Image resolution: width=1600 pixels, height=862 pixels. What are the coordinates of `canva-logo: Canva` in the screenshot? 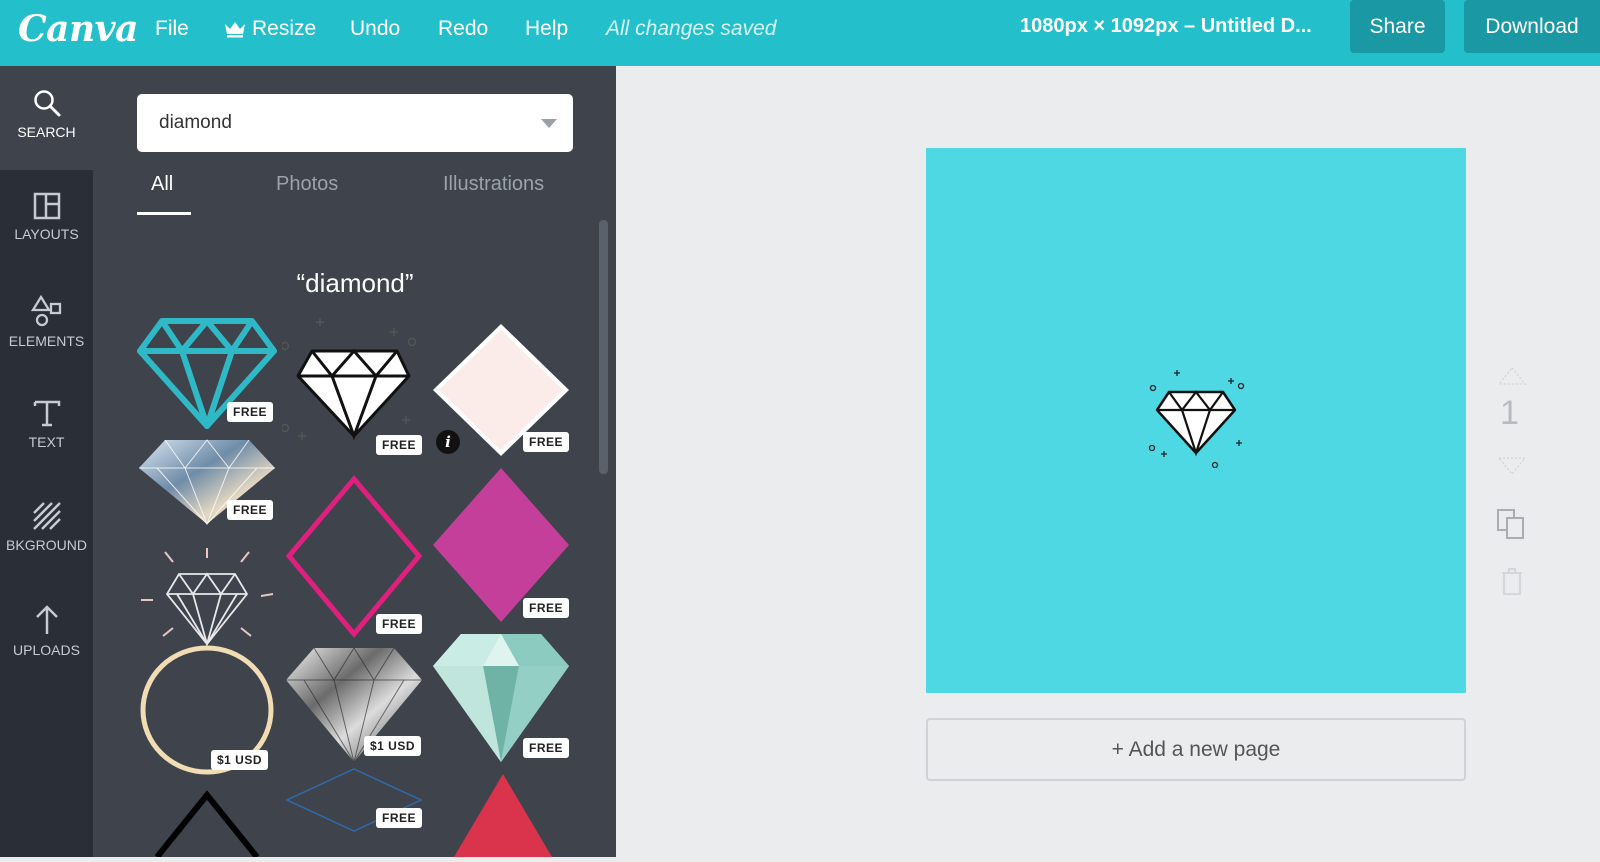 It's located at (78, 29).